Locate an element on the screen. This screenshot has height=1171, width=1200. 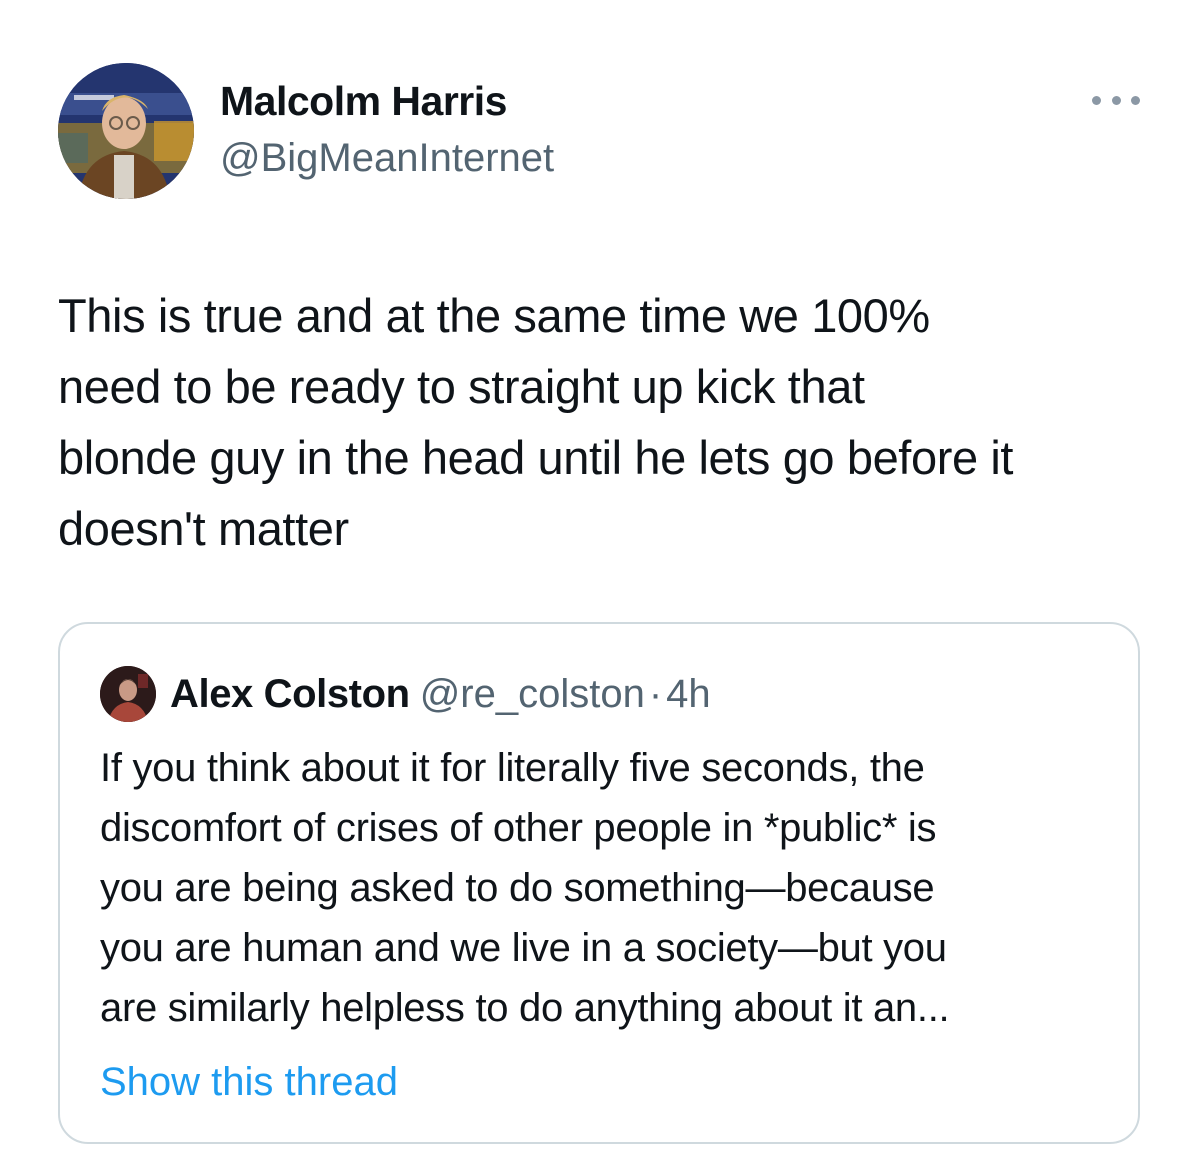
quoted-author-name: Alex Colston is located at coordinates (290, 694).